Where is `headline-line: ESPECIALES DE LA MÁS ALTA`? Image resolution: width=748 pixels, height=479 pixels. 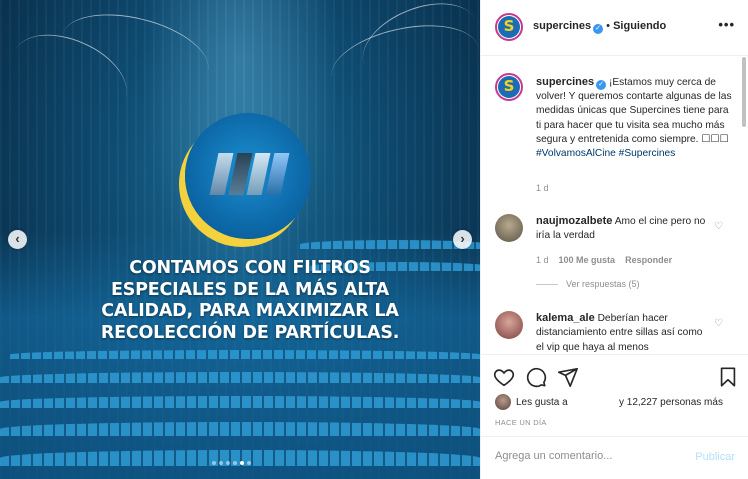
headline-line: ESPECIALES DE LA MÁS ALTA is located at coordinates (250, 289).